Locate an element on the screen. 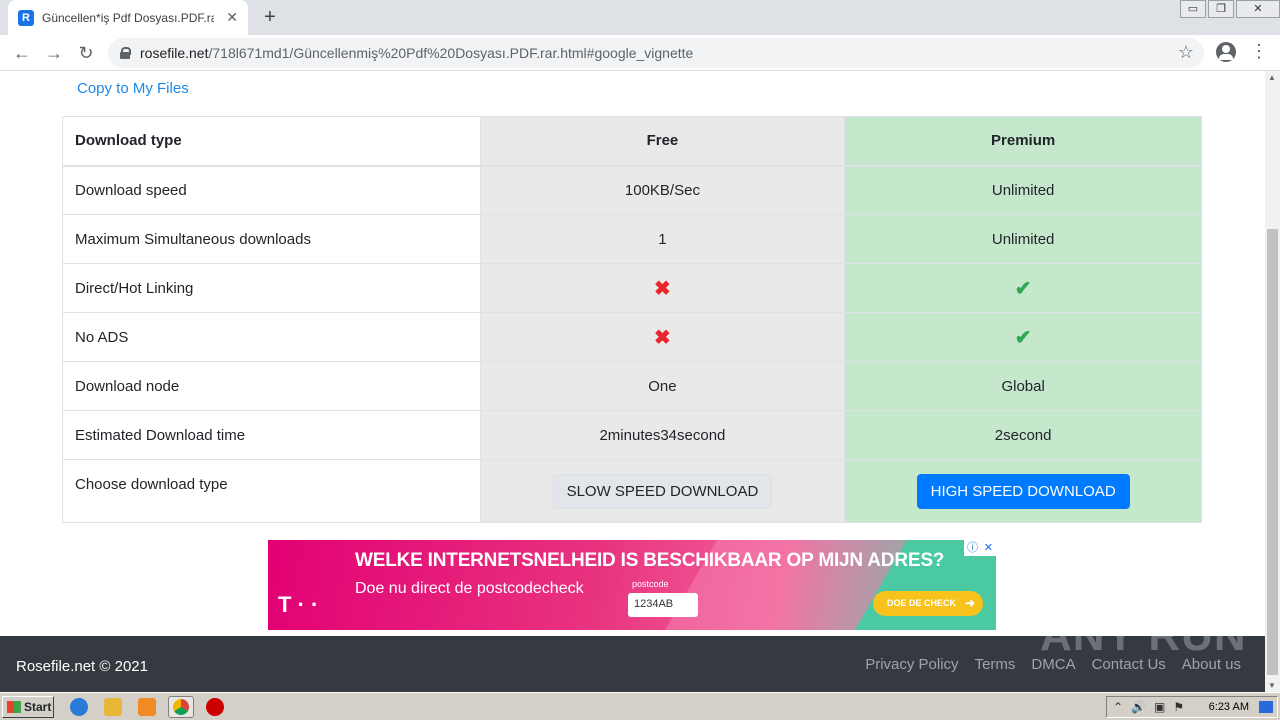  free-value: 100KB/Sec is located at coordinates (662, 190).